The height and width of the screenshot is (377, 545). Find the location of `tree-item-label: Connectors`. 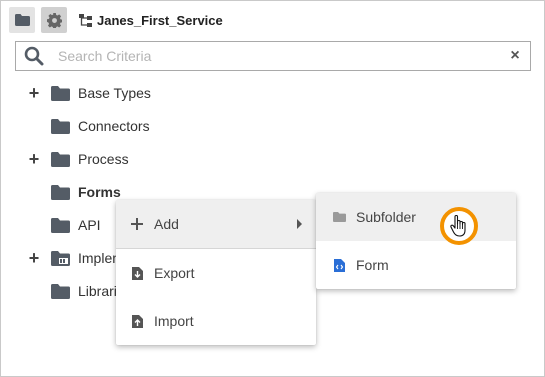

tree-item-label: Connectors is located at coordinates (114, 126).